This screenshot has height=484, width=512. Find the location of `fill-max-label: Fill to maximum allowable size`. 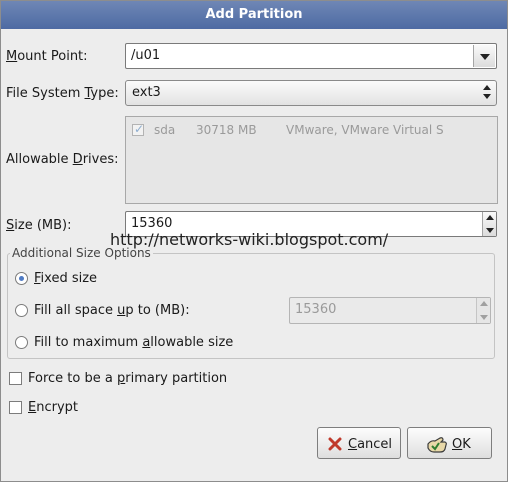

fill-max-label: Fill to maximum allowable size is located at coordinates (133, 342).